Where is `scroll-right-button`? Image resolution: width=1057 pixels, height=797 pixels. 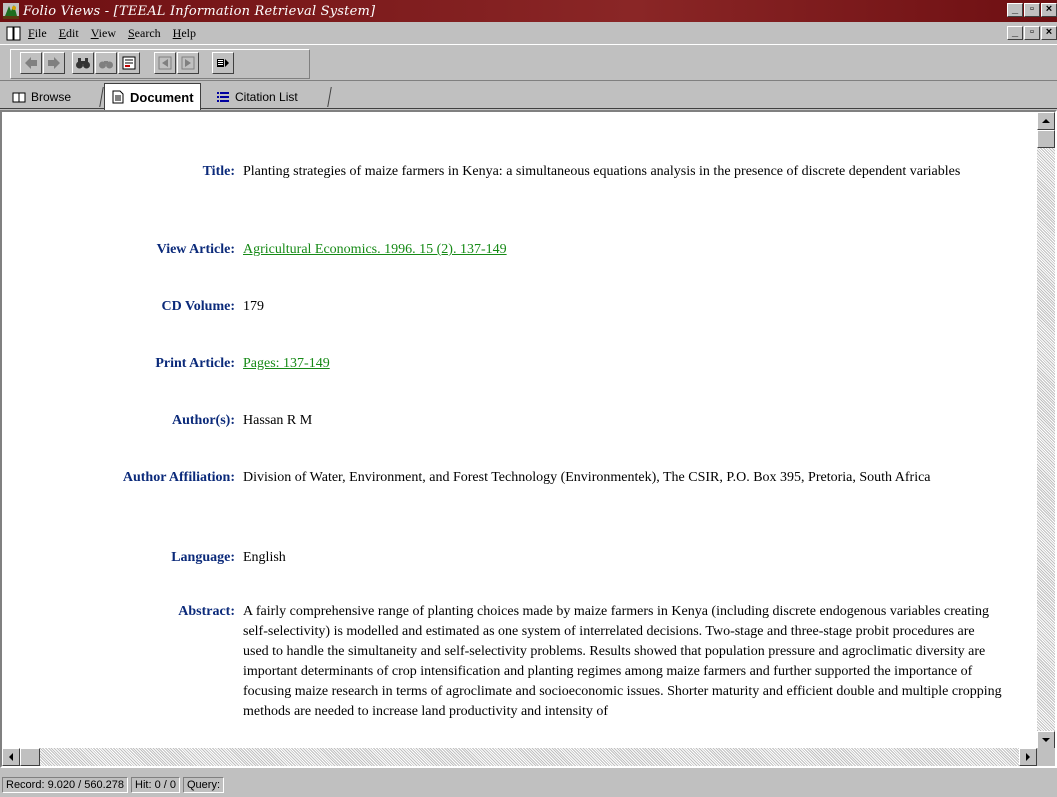 scroll-right-button is located at coordinates (1028, 757).